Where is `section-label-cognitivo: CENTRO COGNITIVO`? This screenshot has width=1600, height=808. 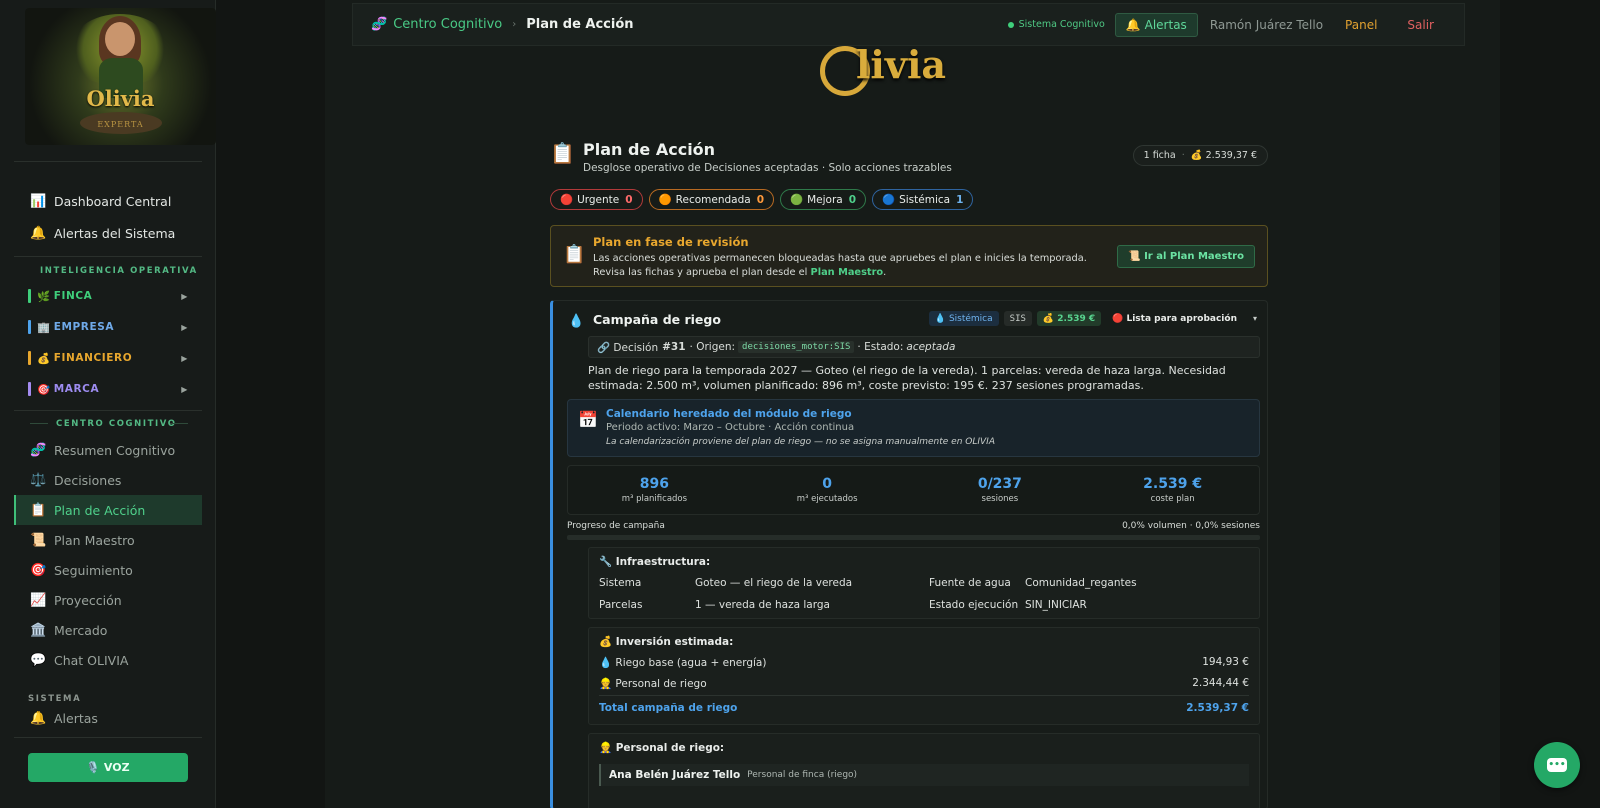 section-label-cognitivo: CENTRO COGNITIVO is located at coordinates (116, 424).